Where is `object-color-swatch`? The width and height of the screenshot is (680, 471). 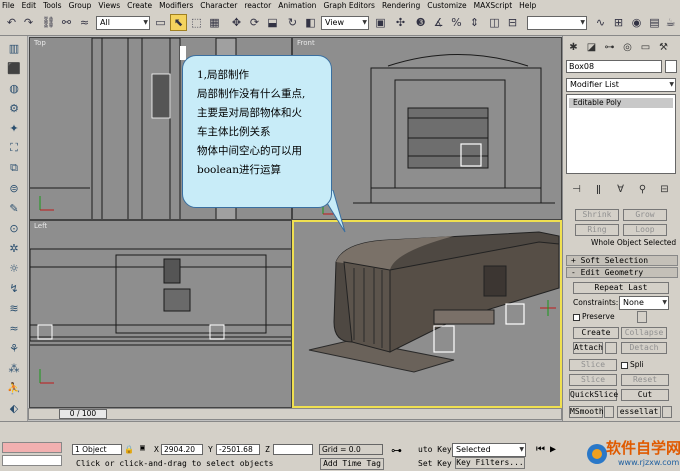
object-color-swatch is located at coordinates (671, 66).